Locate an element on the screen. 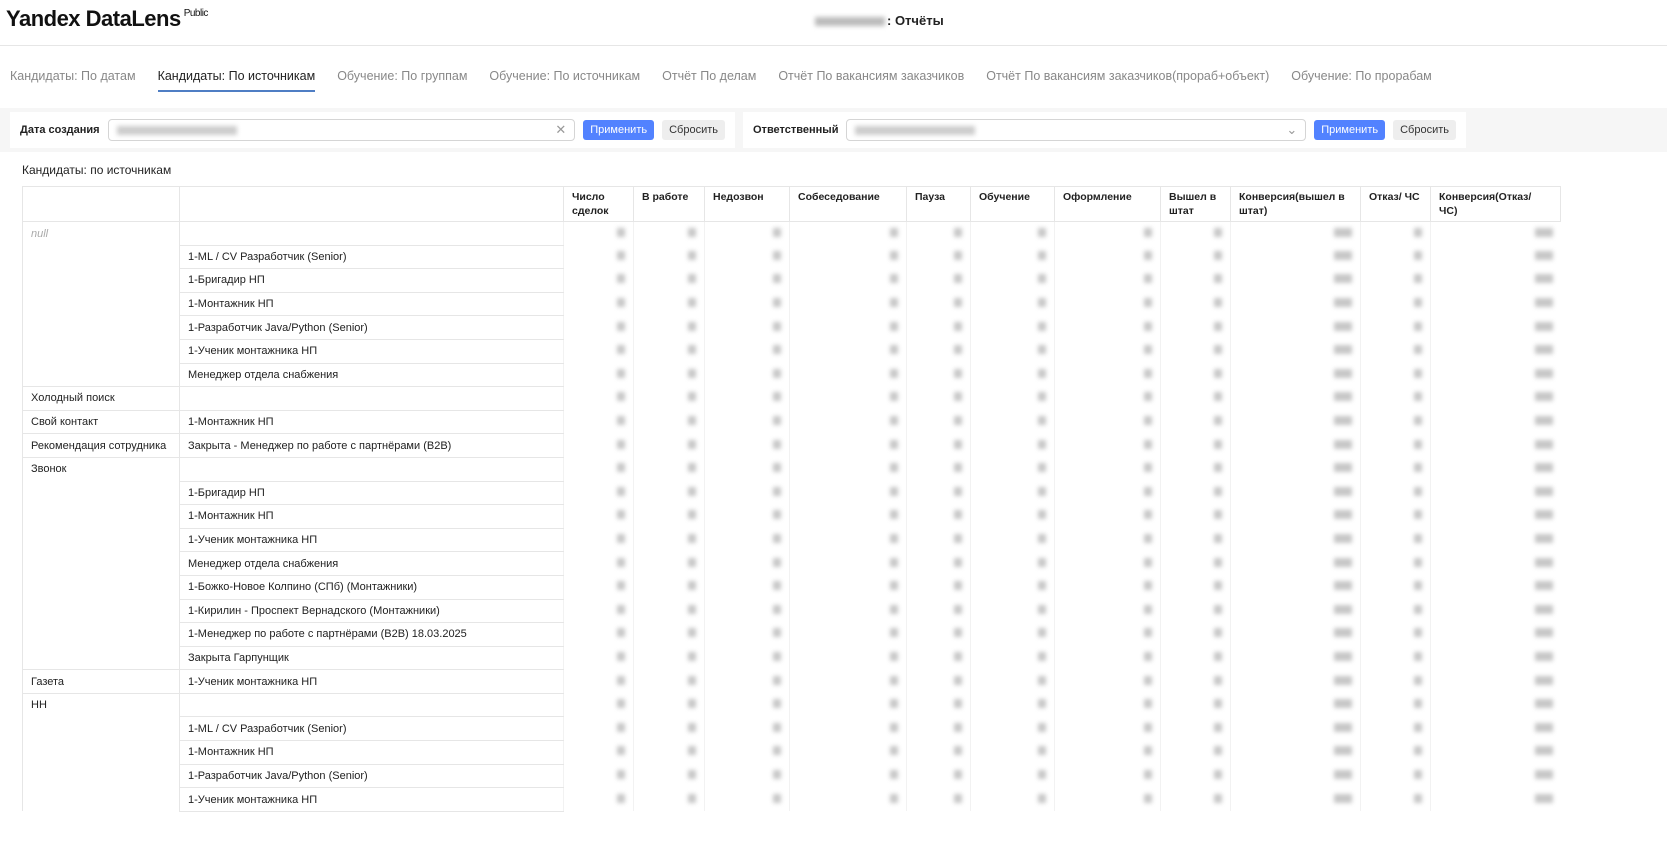  column-header: Конверсия(вышел в штат) is located at coordinates (1295, 204).